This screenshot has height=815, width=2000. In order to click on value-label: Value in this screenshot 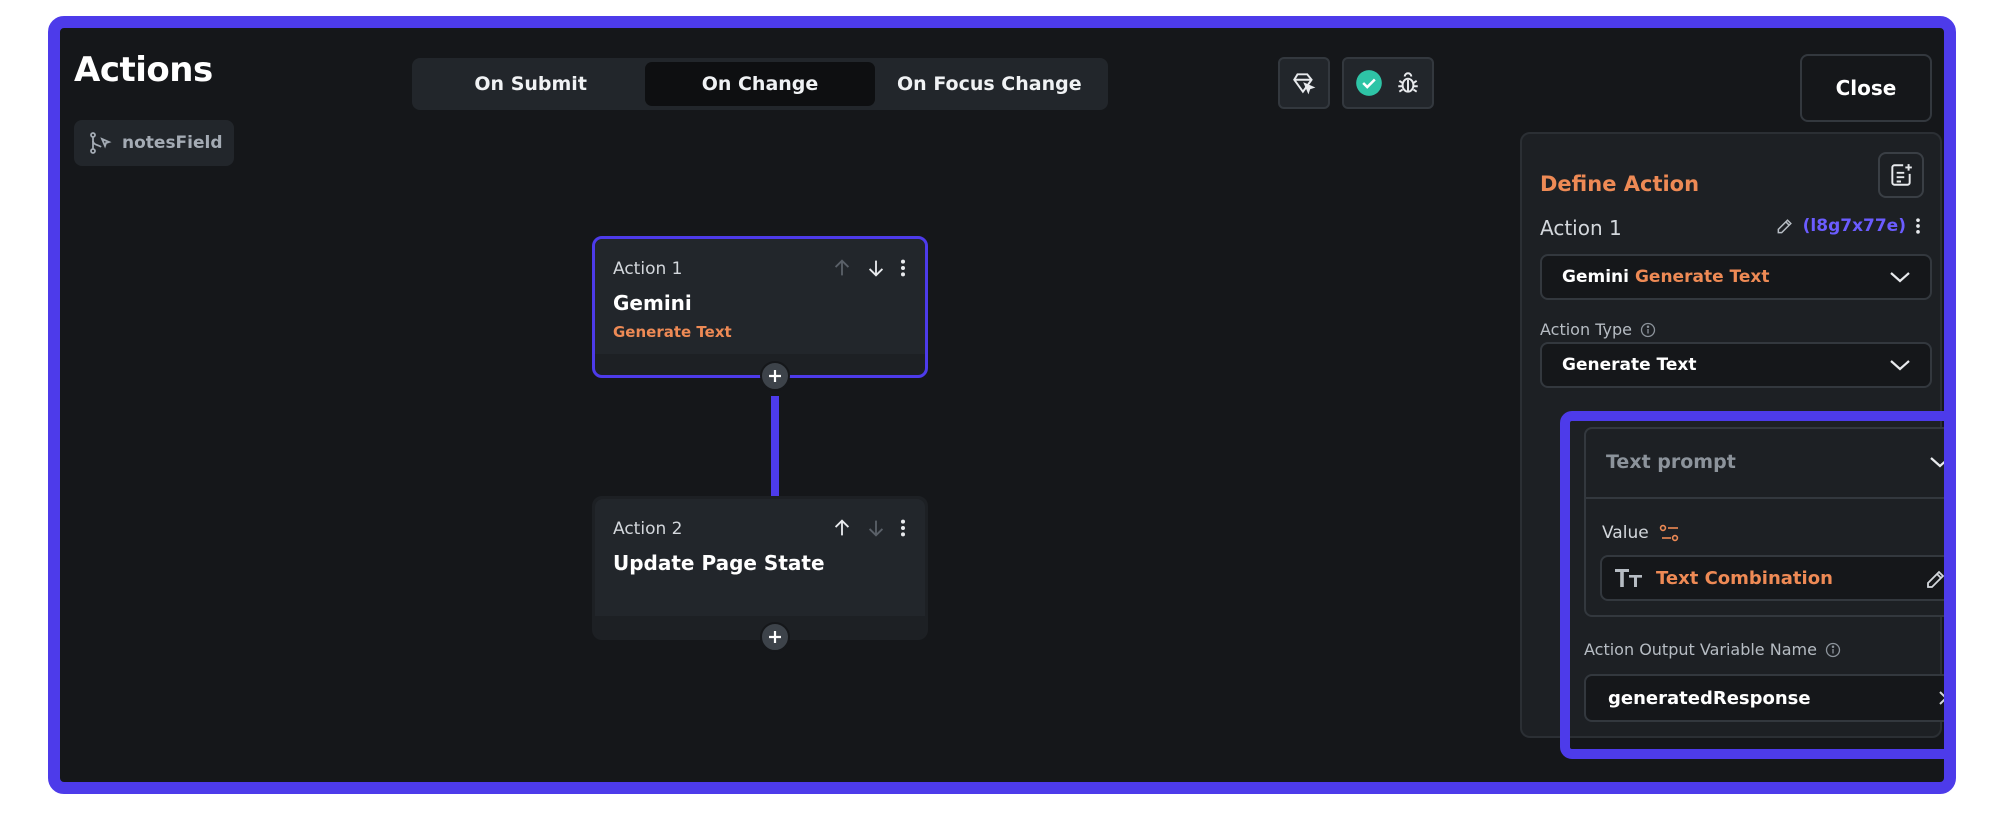, I will do `click(1625, 533)`.